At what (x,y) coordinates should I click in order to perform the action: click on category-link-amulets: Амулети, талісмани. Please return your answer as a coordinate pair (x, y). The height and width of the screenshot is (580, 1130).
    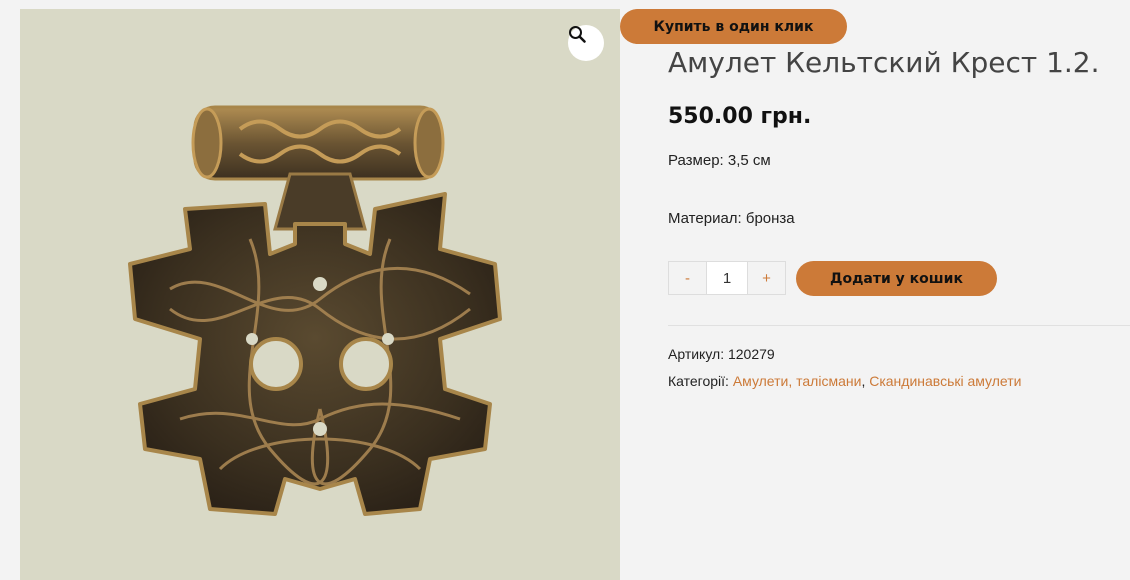
    Looking at the image, I should click on (797, 381).